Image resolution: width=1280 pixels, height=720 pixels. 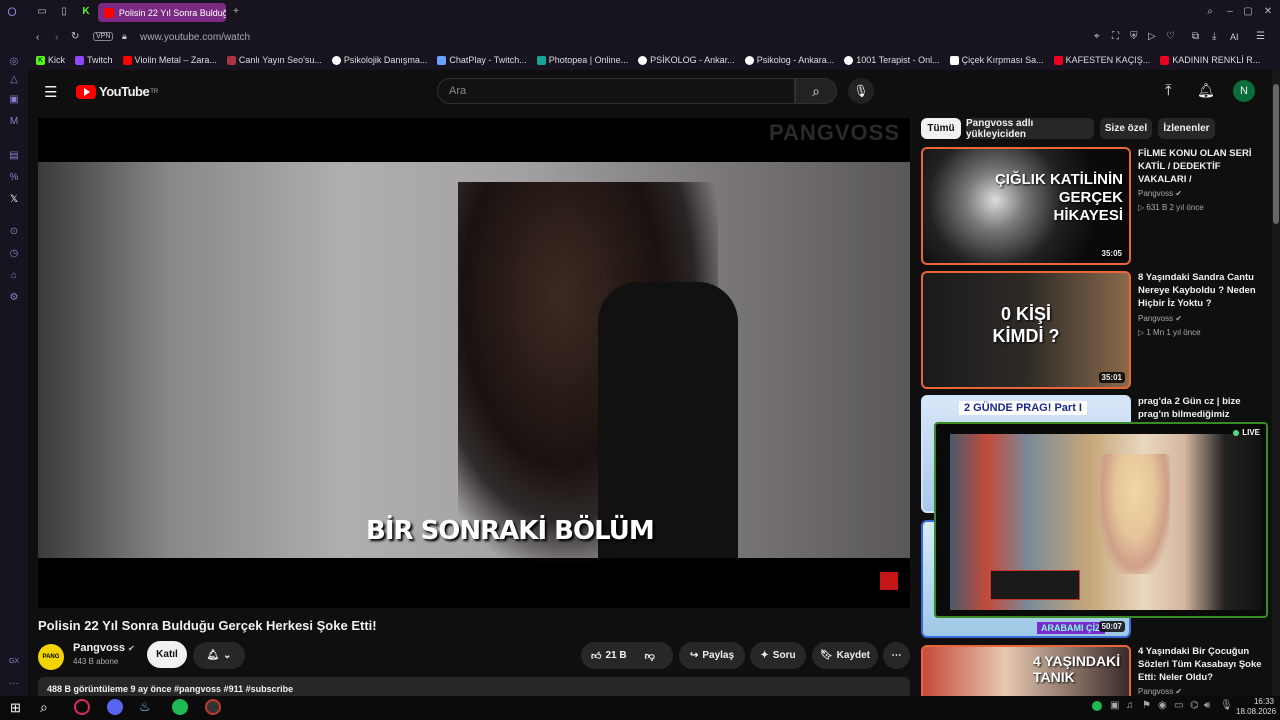 What do you see at coordinates (1248, 12) in the screenshot?
I see `maximize-icon: ▢` at bounding box center [1248, 12].